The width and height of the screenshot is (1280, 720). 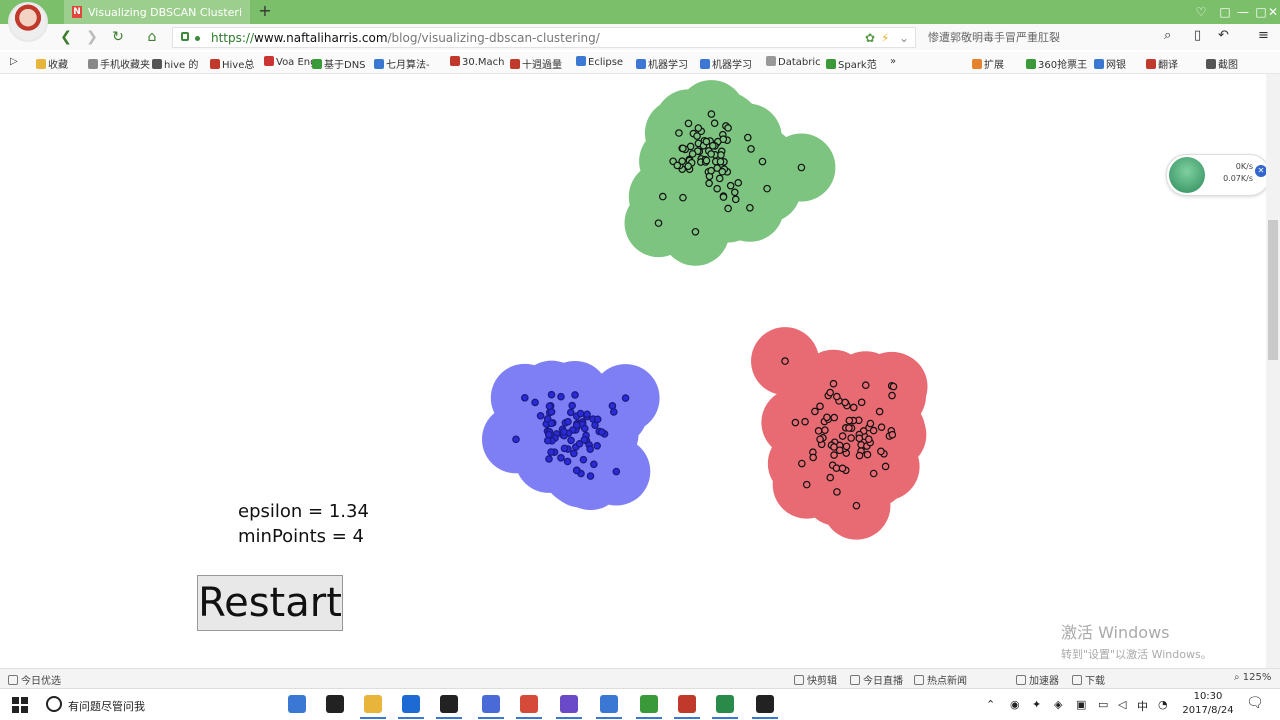 What do you see at coordinates (1208, 704) in the screenshot?
I see `system-clock: 10:30 2017/8/24` at bounding box center [1208, 704].